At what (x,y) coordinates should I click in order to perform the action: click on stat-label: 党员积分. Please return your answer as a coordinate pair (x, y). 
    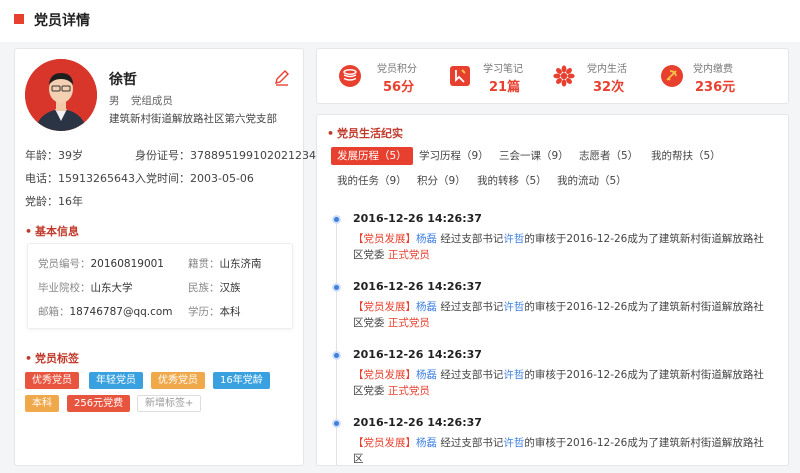
    Looking at the image, I should click on (397, 69).